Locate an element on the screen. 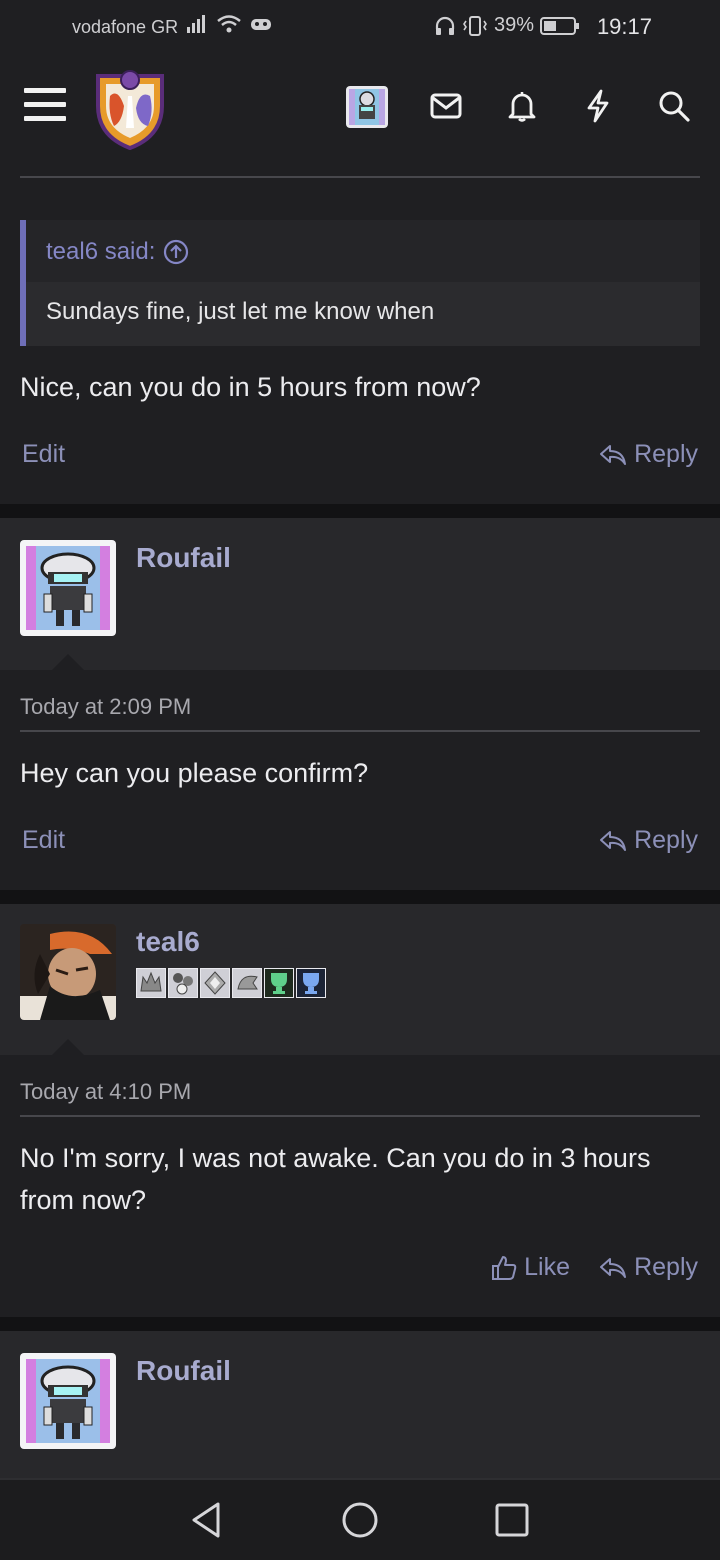 This screenshot has width=720, height=1560. clock: 19:17 is located at coordinates (624, 26).